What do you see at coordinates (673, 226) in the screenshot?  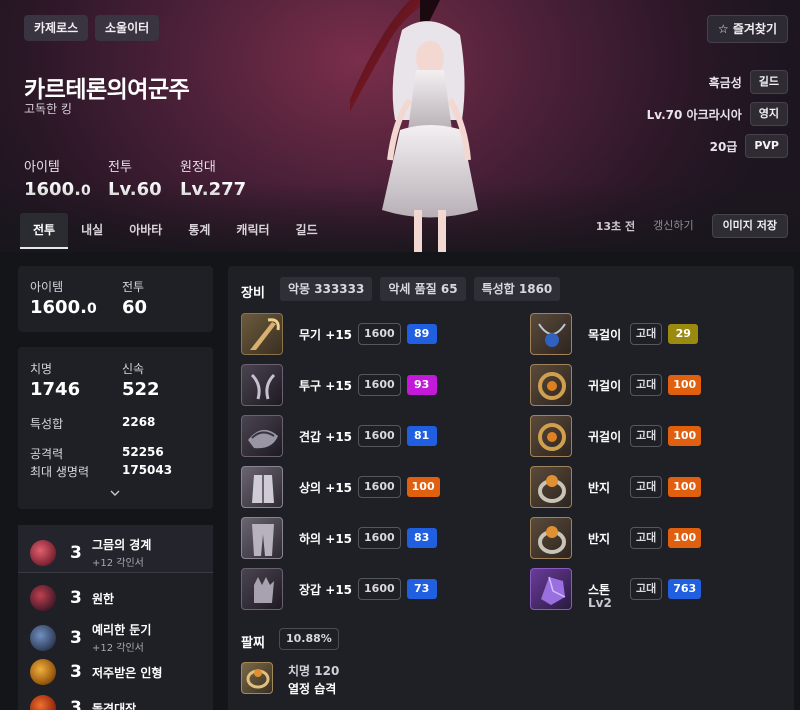 I see `refresh-button: 갱신하기` at bounding box center [673, 226].